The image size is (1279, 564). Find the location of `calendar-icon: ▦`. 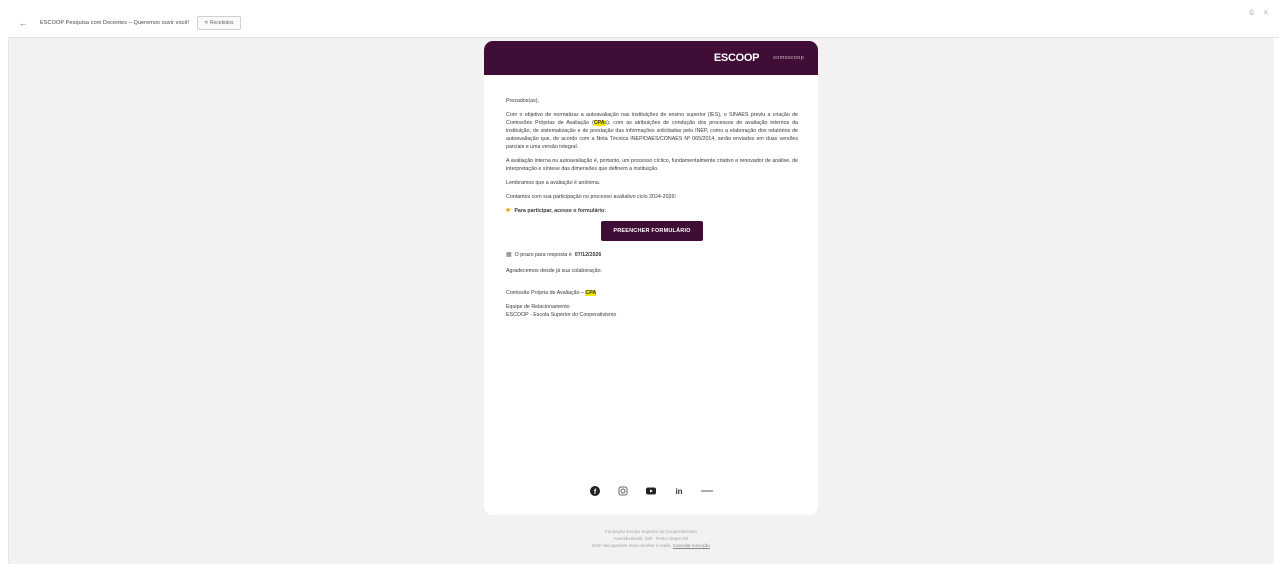

calendar-icon: ▦ is located at coordinates (509, 255).